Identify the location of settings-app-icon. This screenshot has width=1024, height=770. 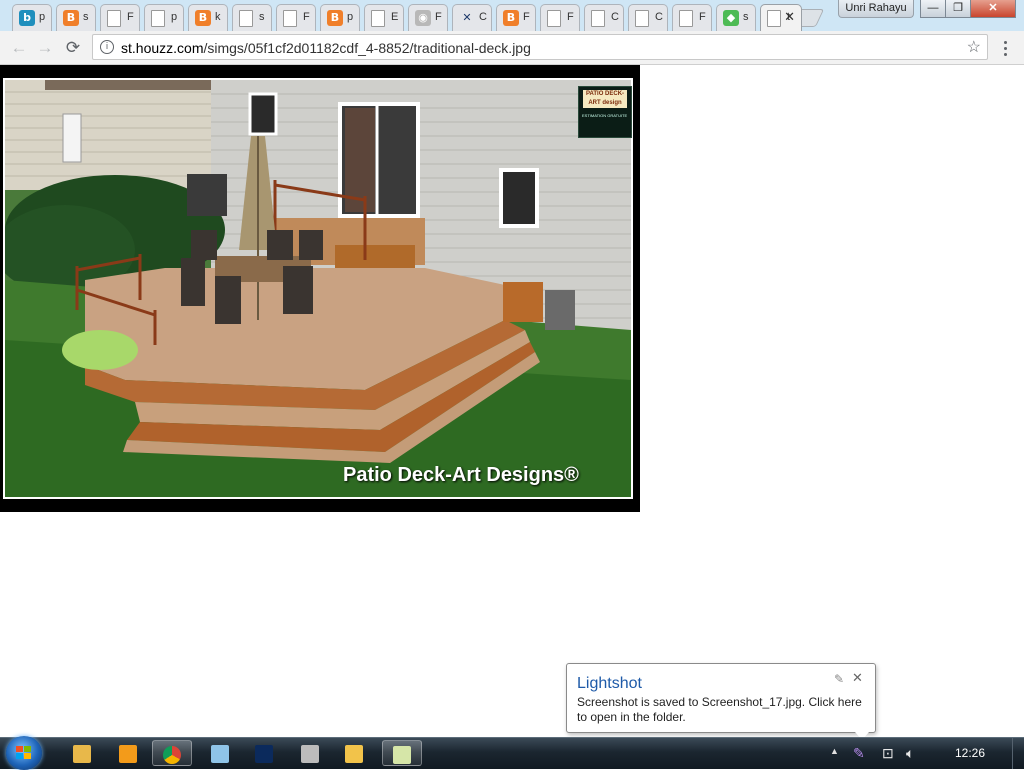
(310, 754).